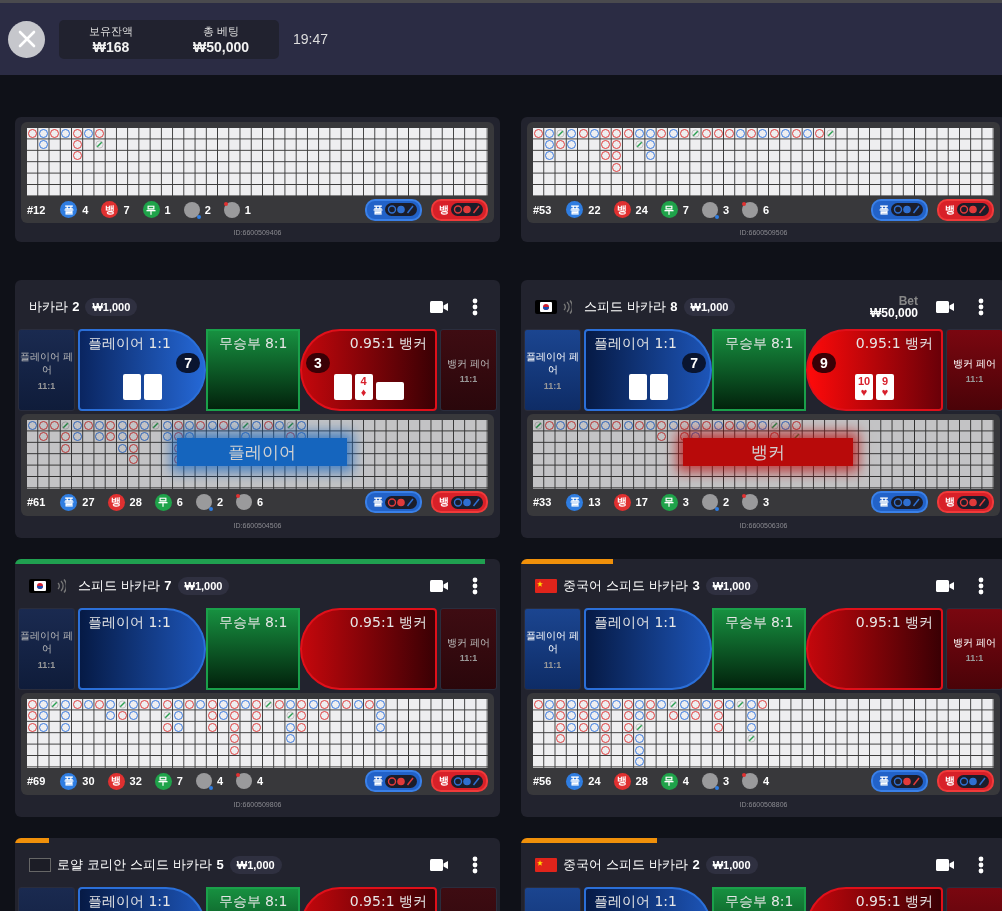  Describe the element at coordinates (36, 781) in the screenshot. I see `round-number: #69` at that location.